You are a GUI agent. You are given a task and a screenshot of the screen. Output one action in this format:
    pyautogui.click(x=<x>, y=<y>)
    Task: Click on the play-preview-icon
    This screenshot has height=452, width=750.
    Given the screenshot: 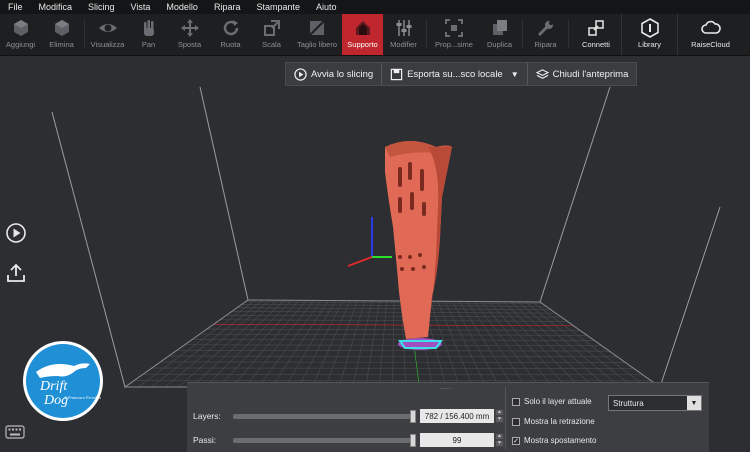 What is the action you would take?
    pyautogui.click(x=16, y=233)
    